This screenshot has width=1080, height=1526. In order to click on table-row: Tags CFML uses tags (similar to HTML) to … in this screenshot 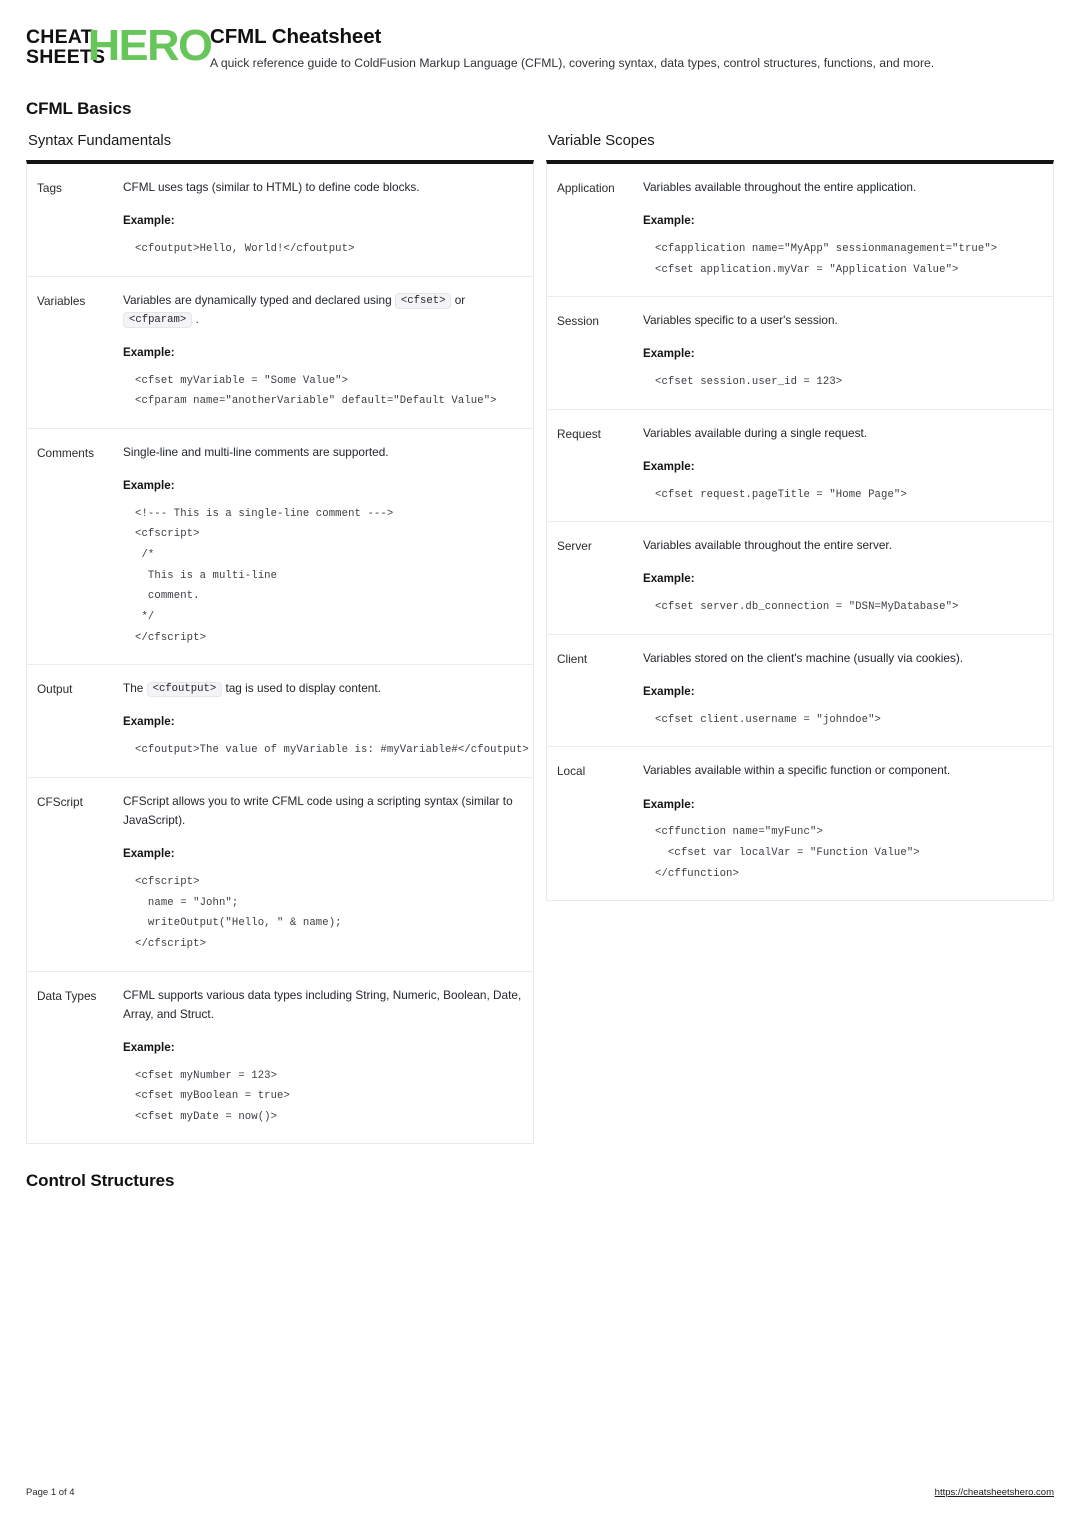, I will do `click(280, 220)`.